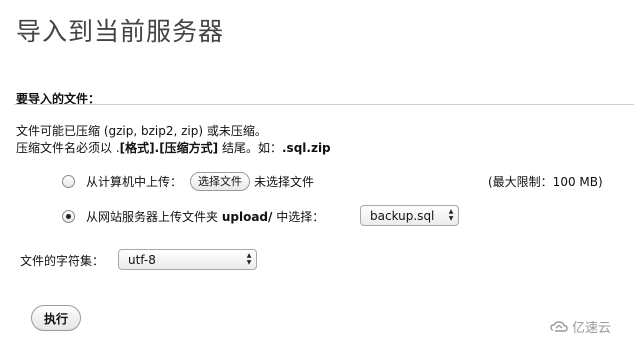 The height and width of the screenshot is (347, 634). Describe the element at coordinates (220, 181) in the screenshot. I see `choose-file-button: 选择文件` at that location.